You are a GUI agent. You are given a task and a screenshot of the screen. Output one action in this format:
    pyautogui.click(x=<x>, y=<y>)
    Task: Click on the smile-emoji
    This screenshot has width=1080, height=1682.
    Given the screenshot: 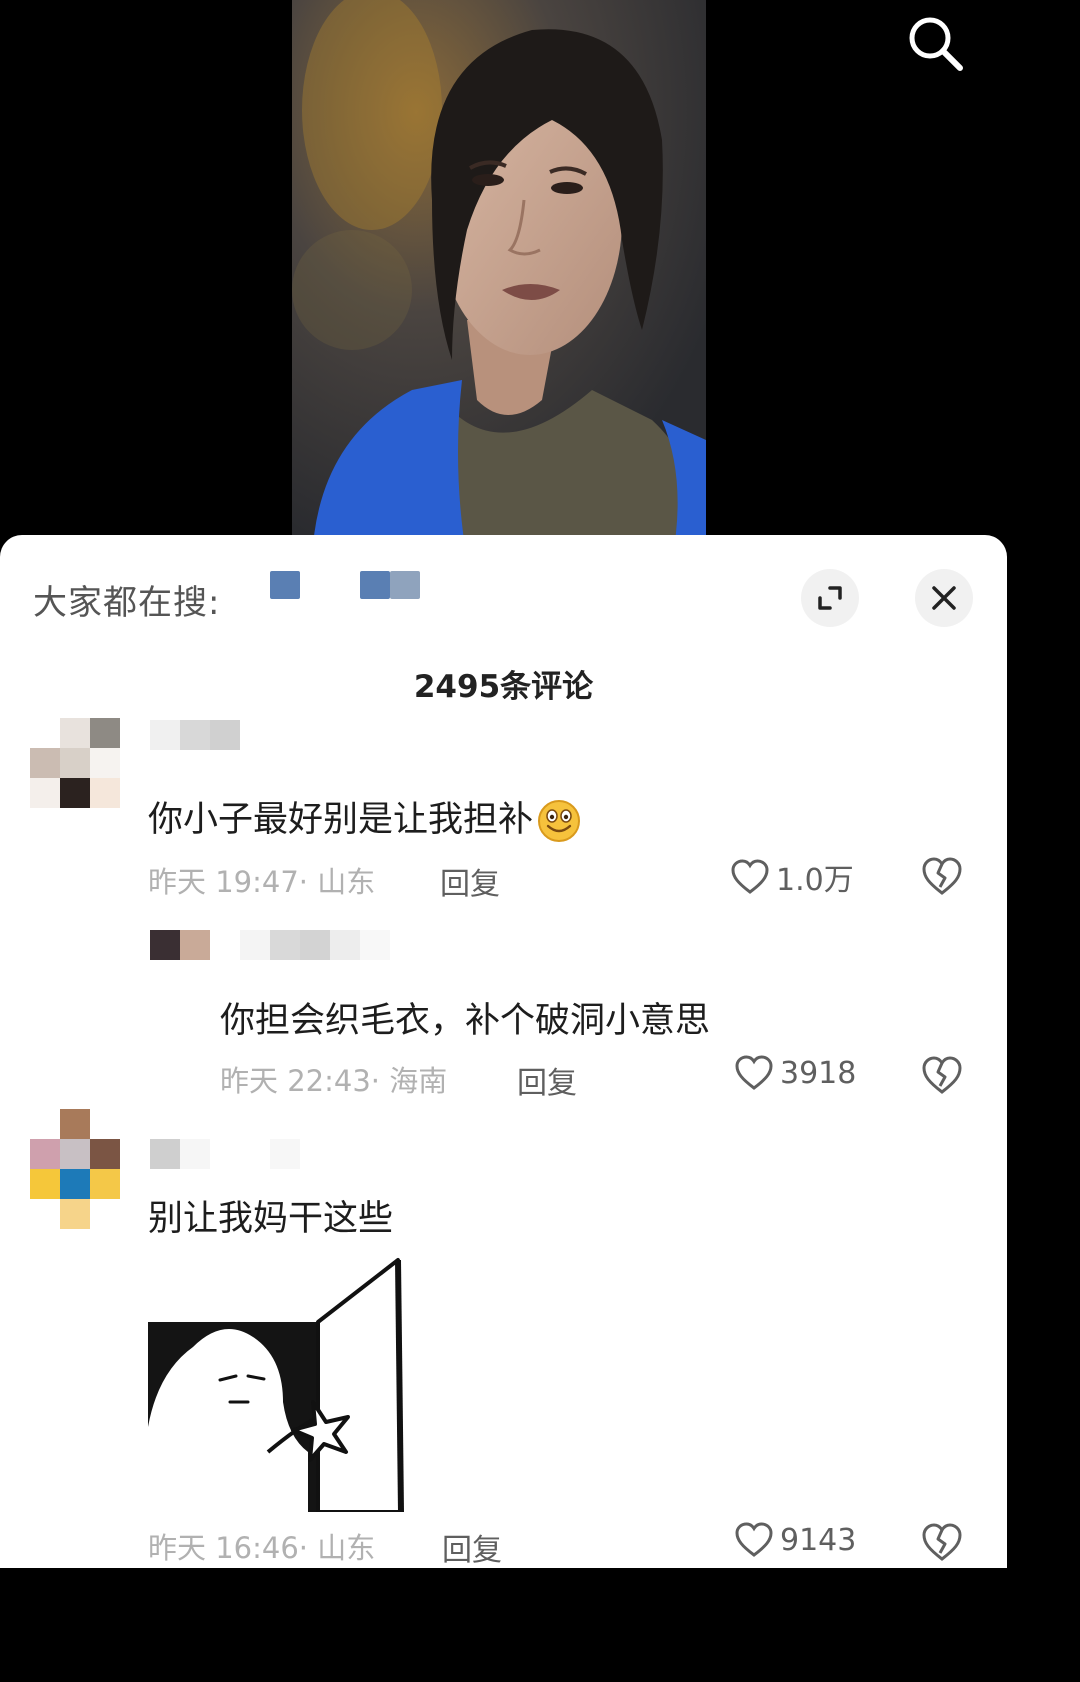 What is the action you would take?
    pyautogui.click(x=559, y=821)
    